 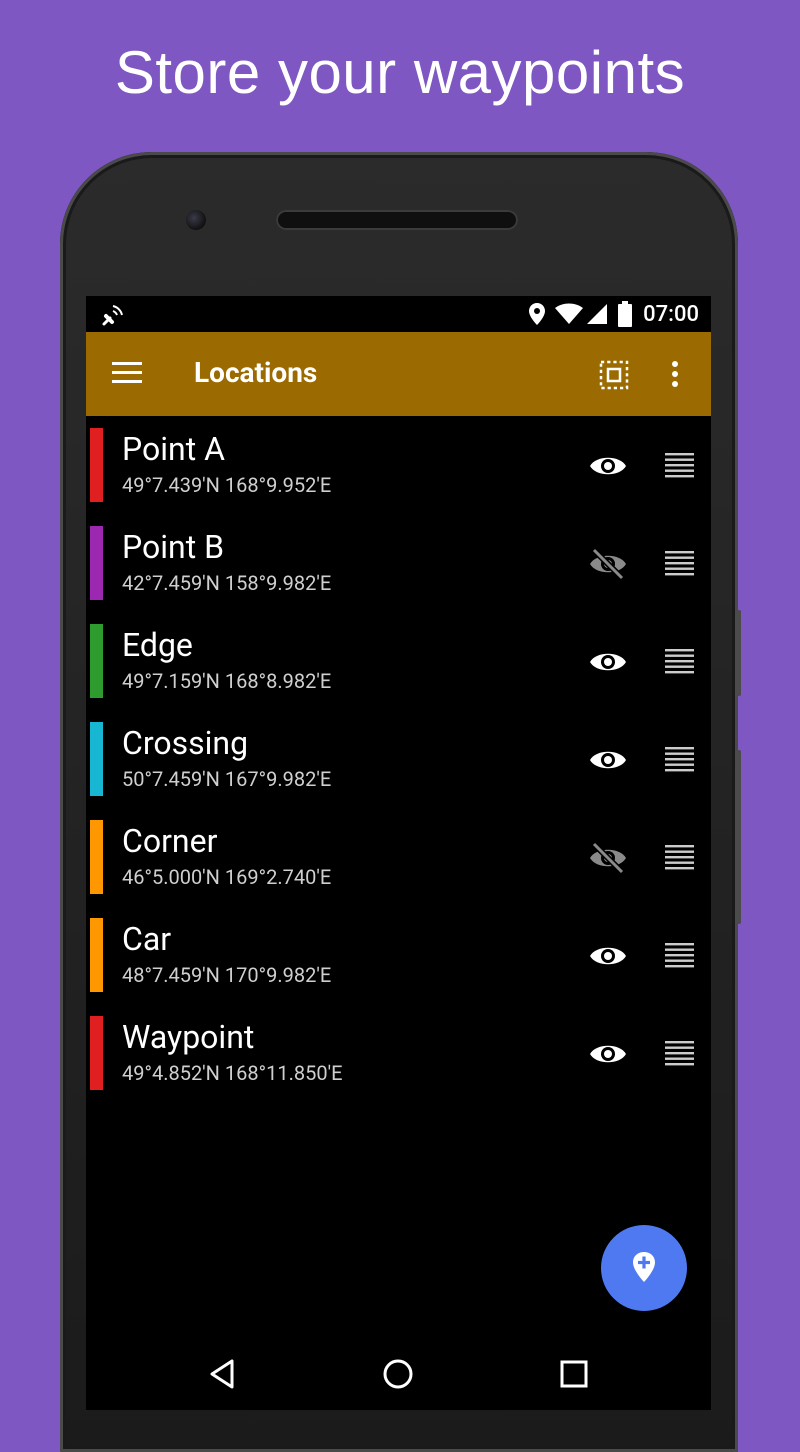 I want to click on location-coords: 46°5.000'N 169°2.740'E, so click(x=227, y=877).